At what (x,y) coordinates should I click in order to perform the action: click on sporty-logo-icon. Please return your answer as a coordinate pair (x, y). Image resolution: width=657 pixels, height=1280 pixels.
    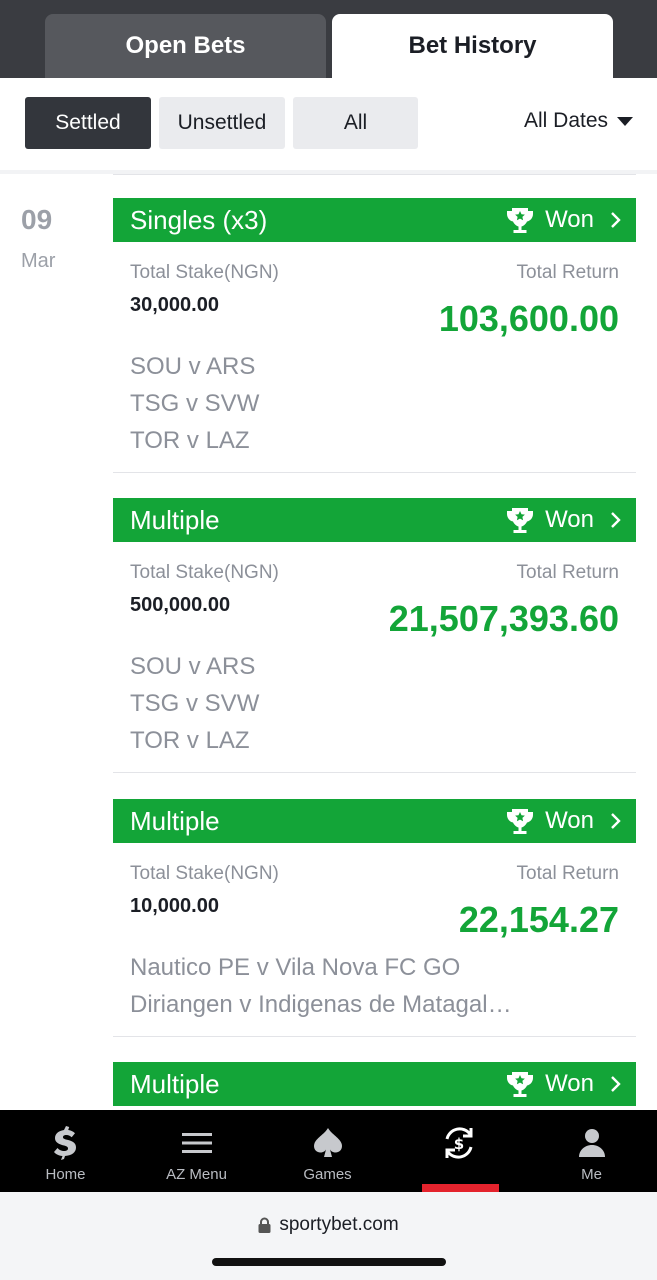
    Looking at the image, I should click on (66, 1143).